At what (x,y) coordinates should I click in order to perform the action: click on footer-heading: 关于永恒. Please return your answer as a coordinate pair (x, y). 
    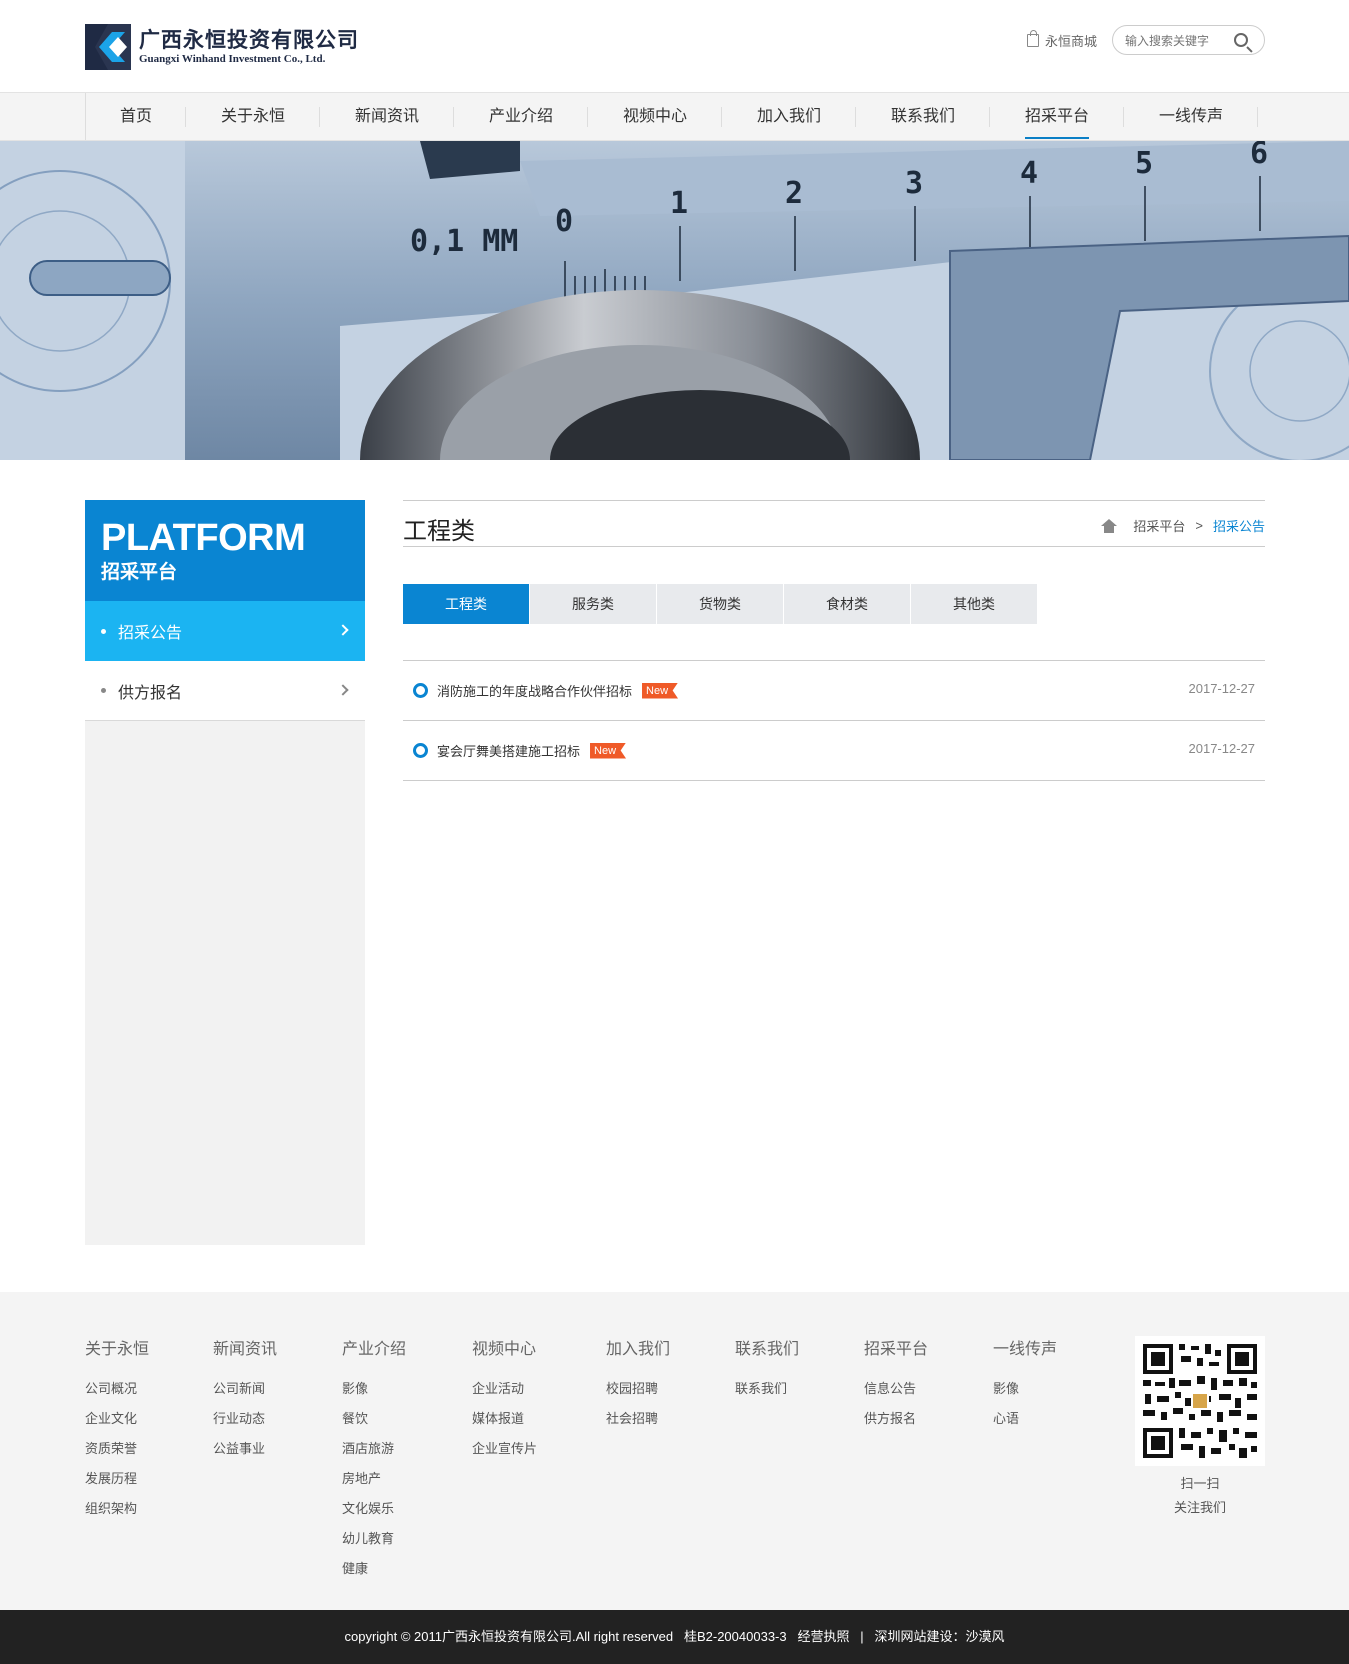
    Looking at the image, I should click on (117, 1350).